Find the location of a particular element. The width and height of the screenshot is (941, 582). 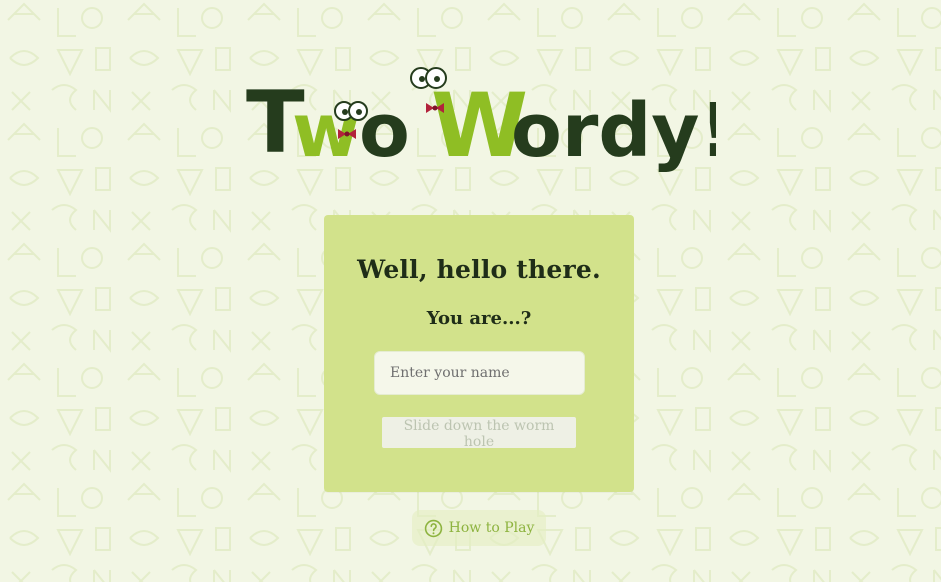

logo-letter-o: o is located at coordinates (384, 131).